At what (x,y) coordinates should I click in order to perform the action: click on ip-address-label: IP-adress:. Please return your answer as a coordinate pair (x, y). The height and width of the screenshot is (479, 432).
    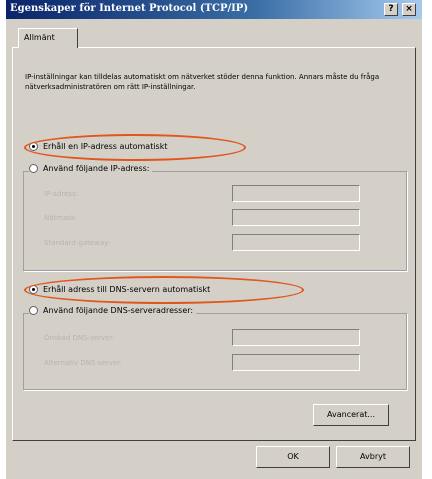
    Looking at the image, I should click on (61, 194).